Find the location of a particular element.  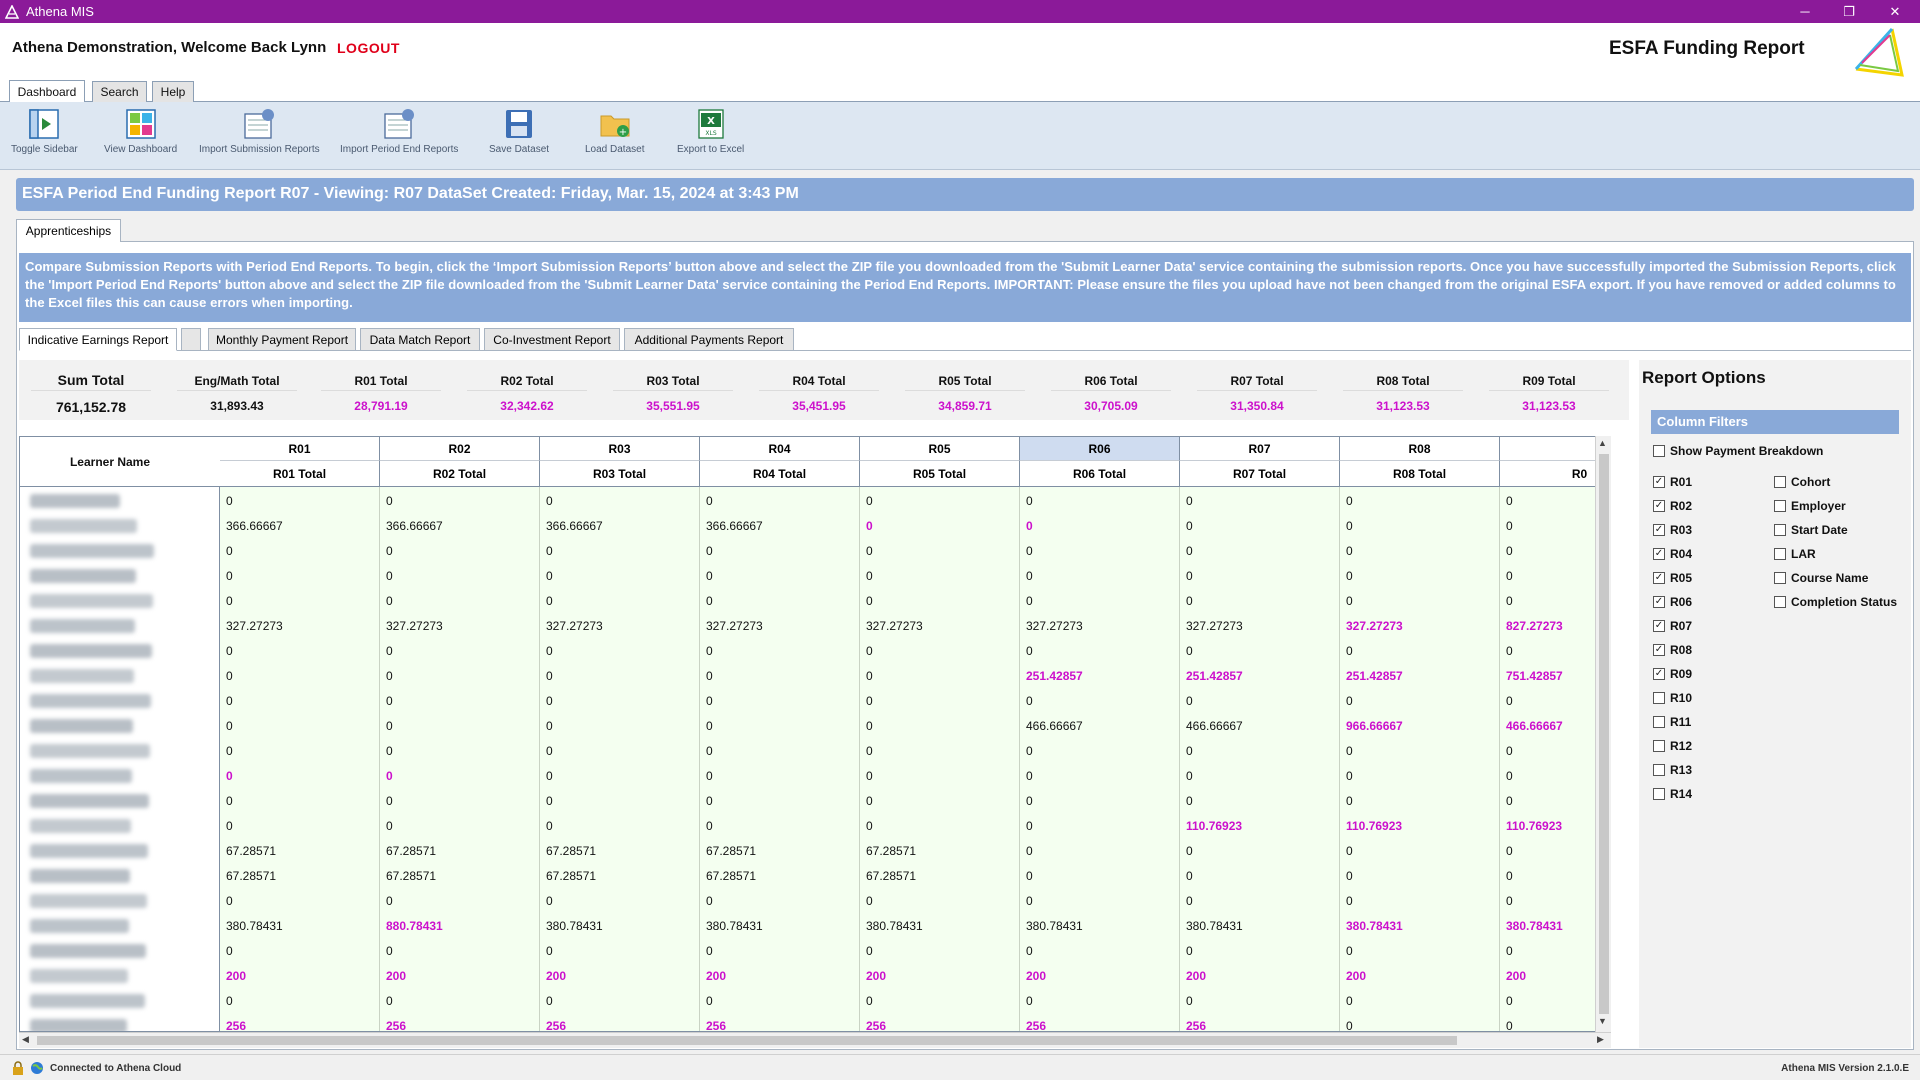

grid-cell: 251.42857 is located at coordinates (1374, 676).